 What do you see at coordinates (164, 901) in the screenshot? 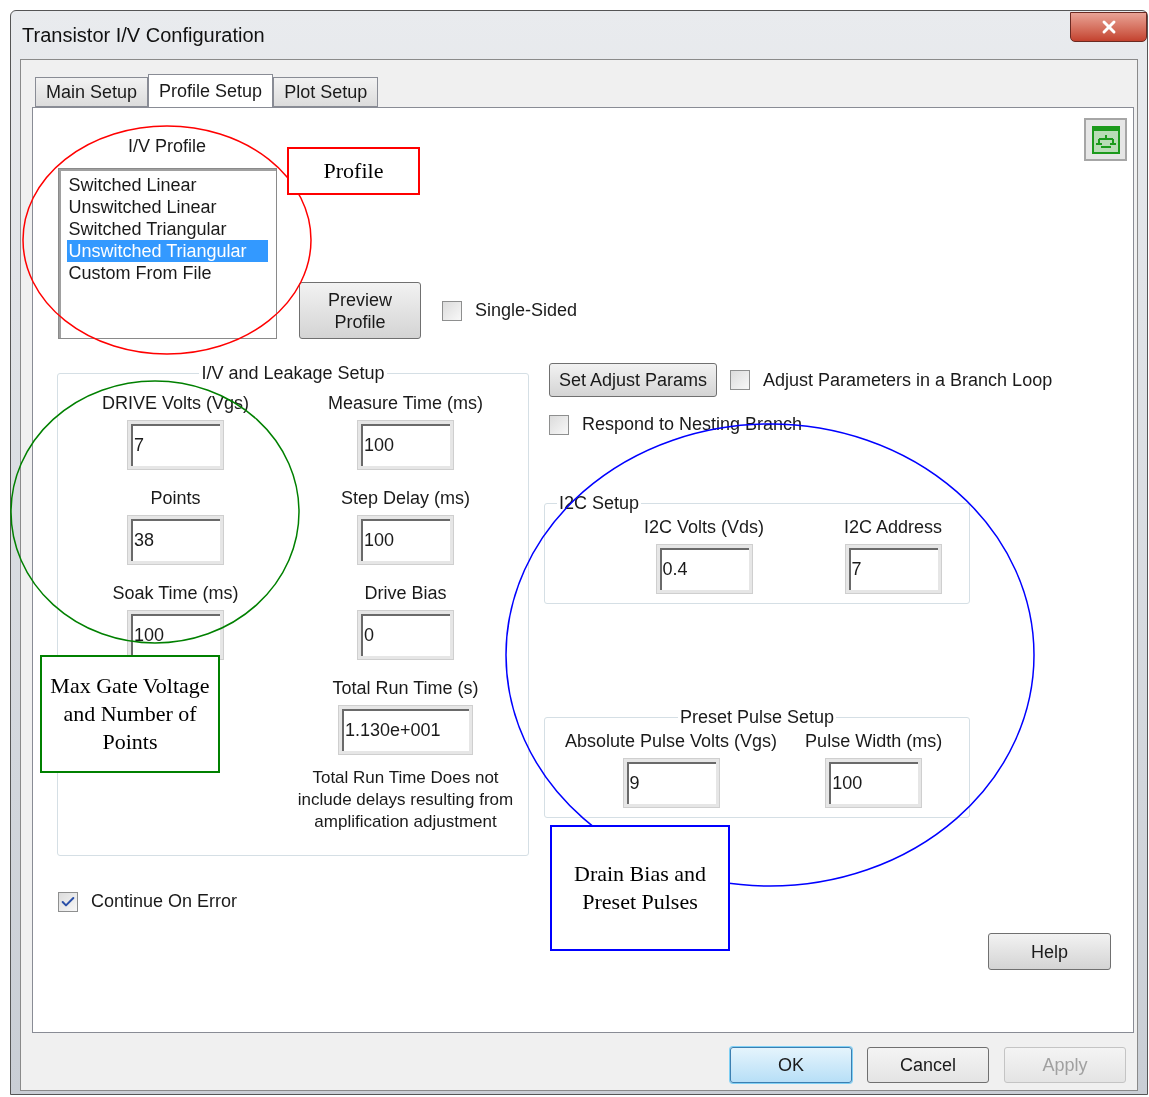
I see `checkbox-label: Continue On Error` at bounding box center [164, 901].